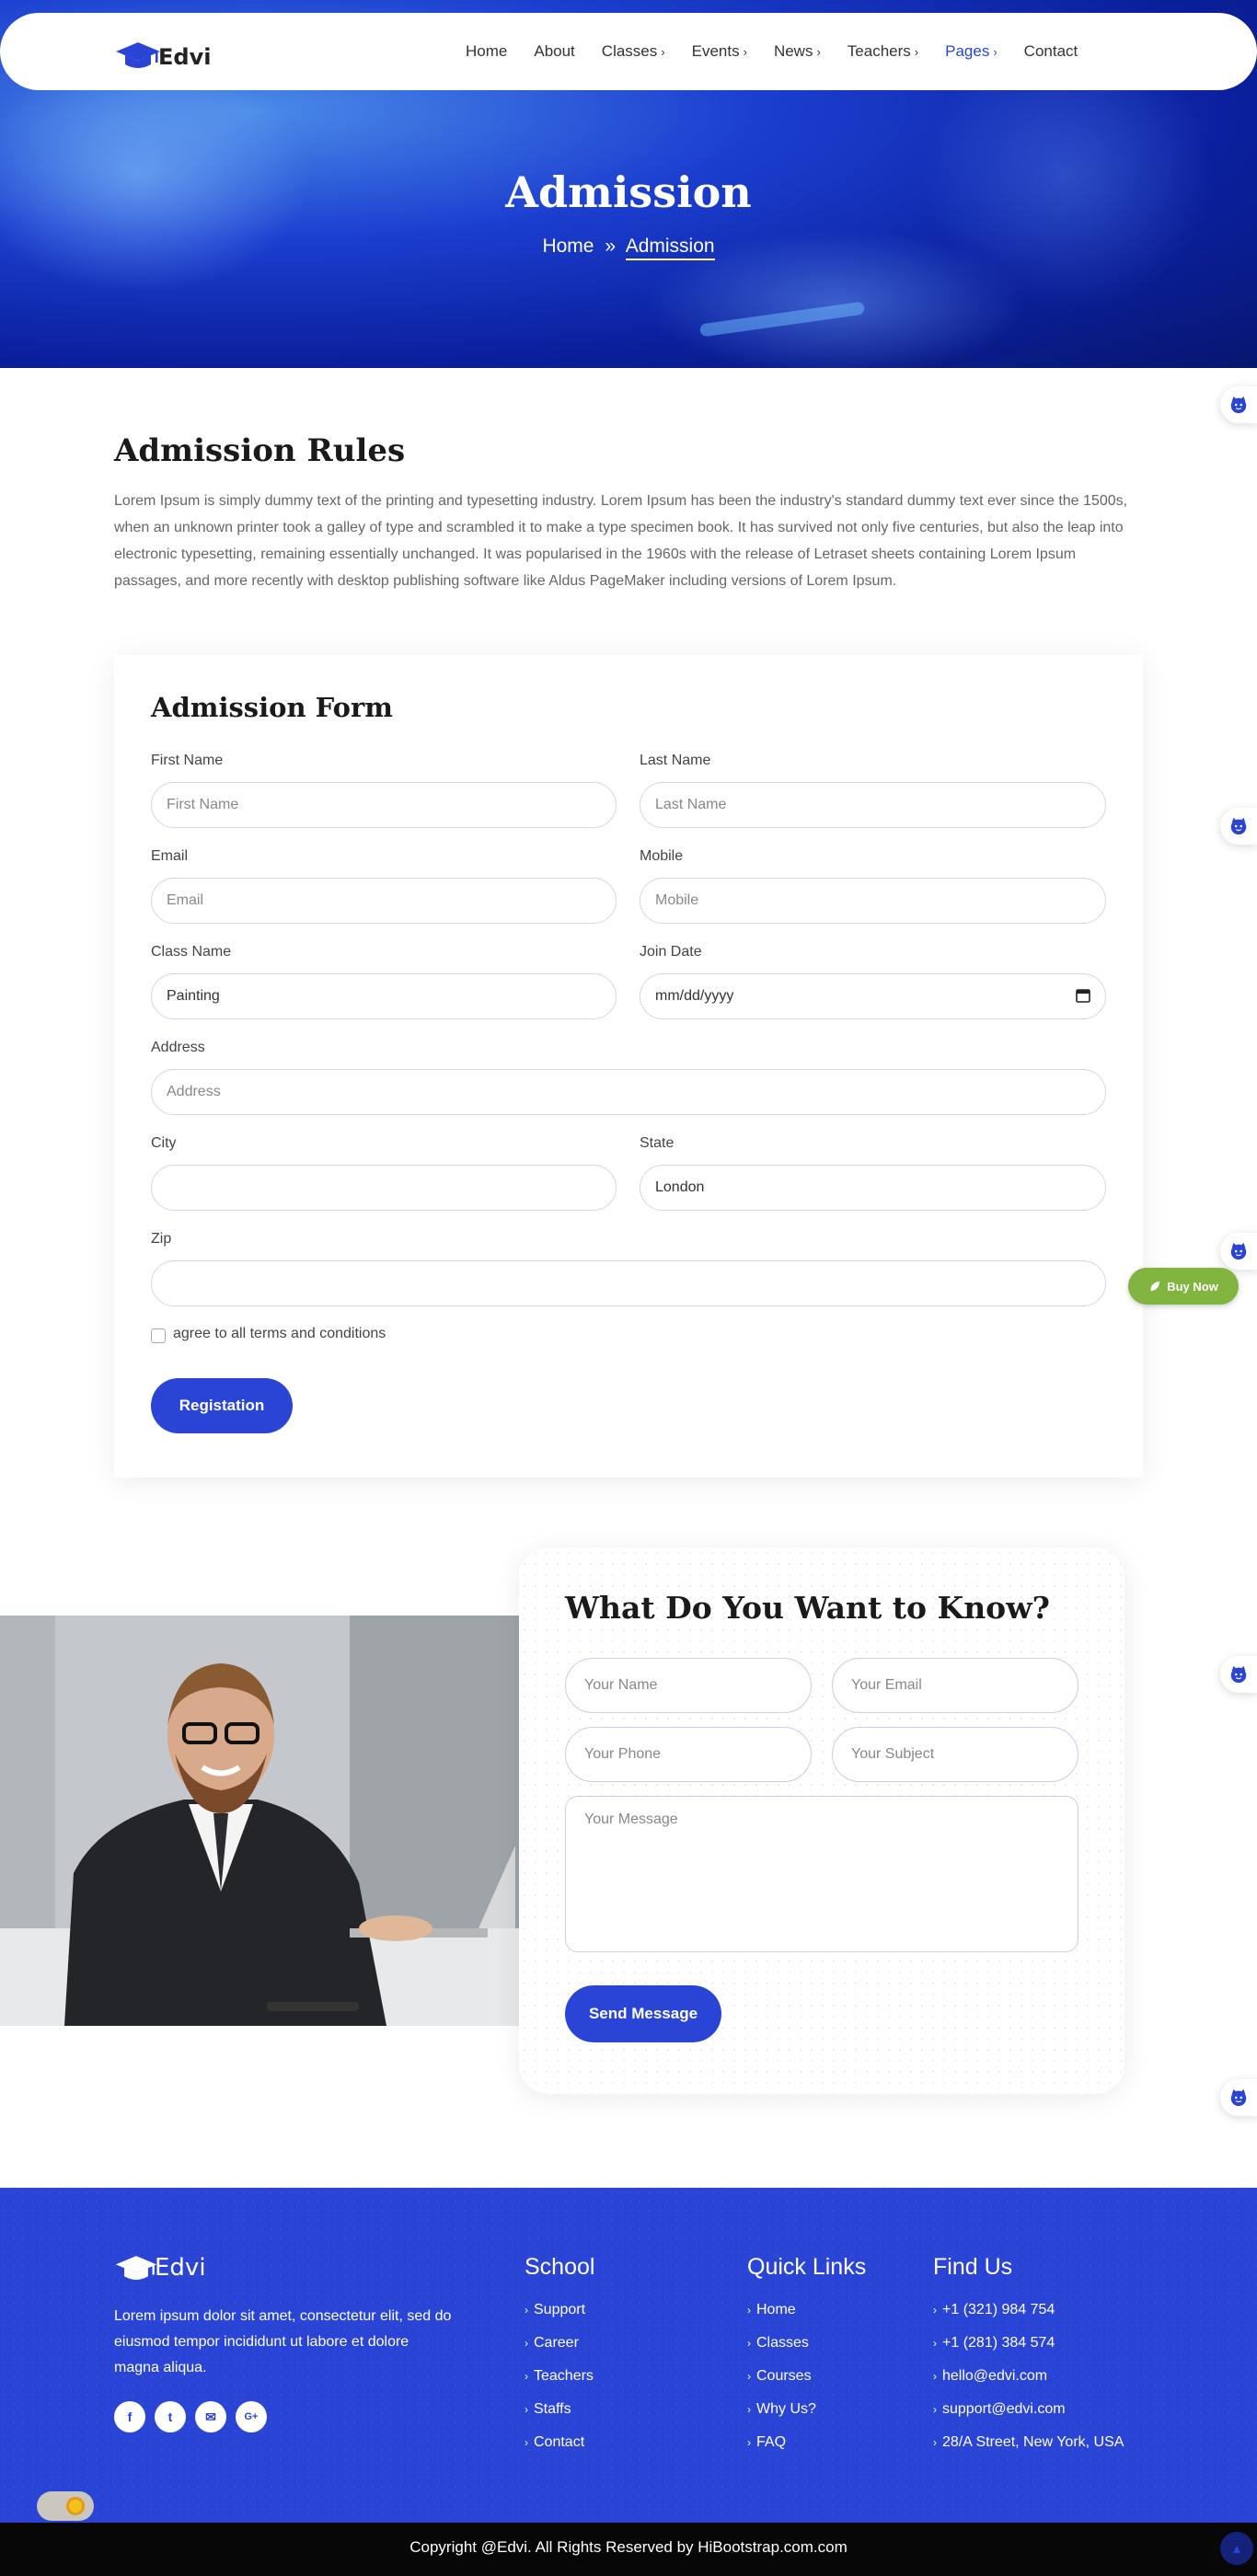 The image size is (1257, 2576). I want to click on footer-link: › Career, so click(559, 2343).